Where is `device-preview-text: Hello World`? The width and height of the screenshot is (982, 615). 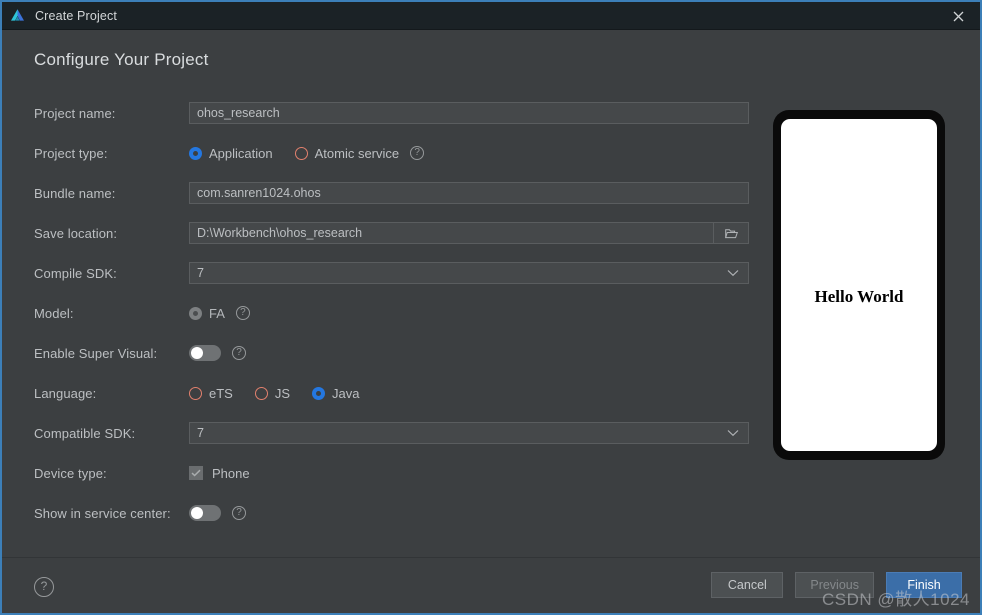
device-preview-text: Hello World is located at coordinates (859, 296).